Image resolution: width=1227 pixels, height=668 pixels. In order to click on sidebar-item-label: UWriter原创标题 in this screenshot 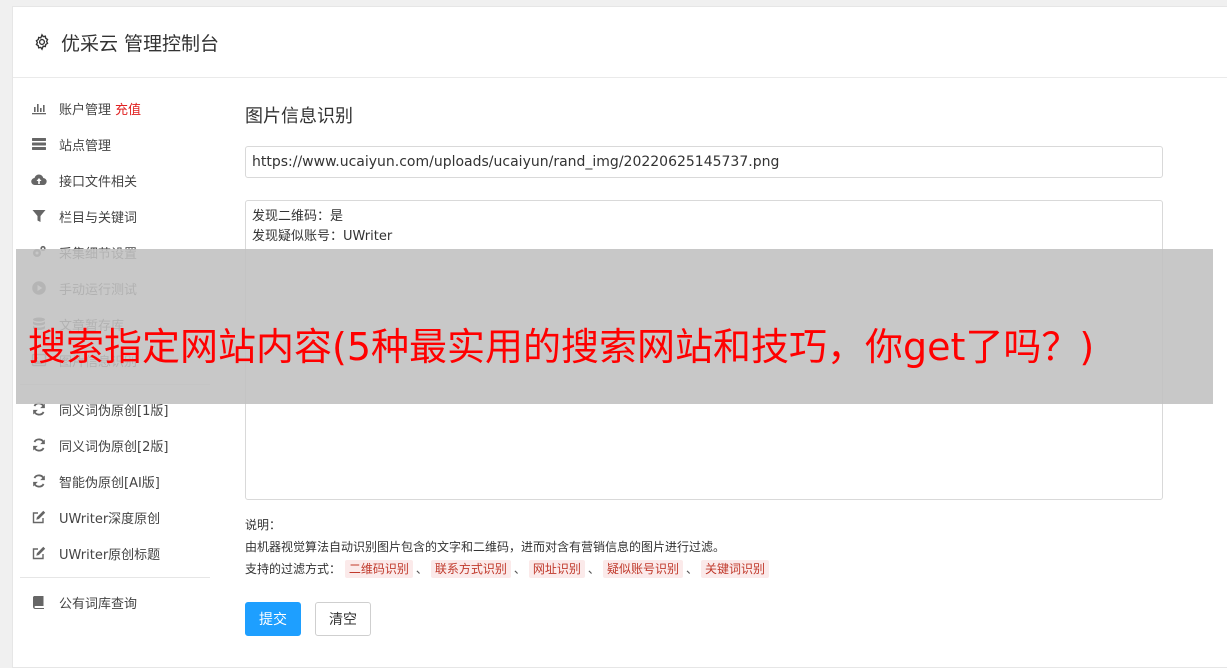, I will do `click(110, 555)`.